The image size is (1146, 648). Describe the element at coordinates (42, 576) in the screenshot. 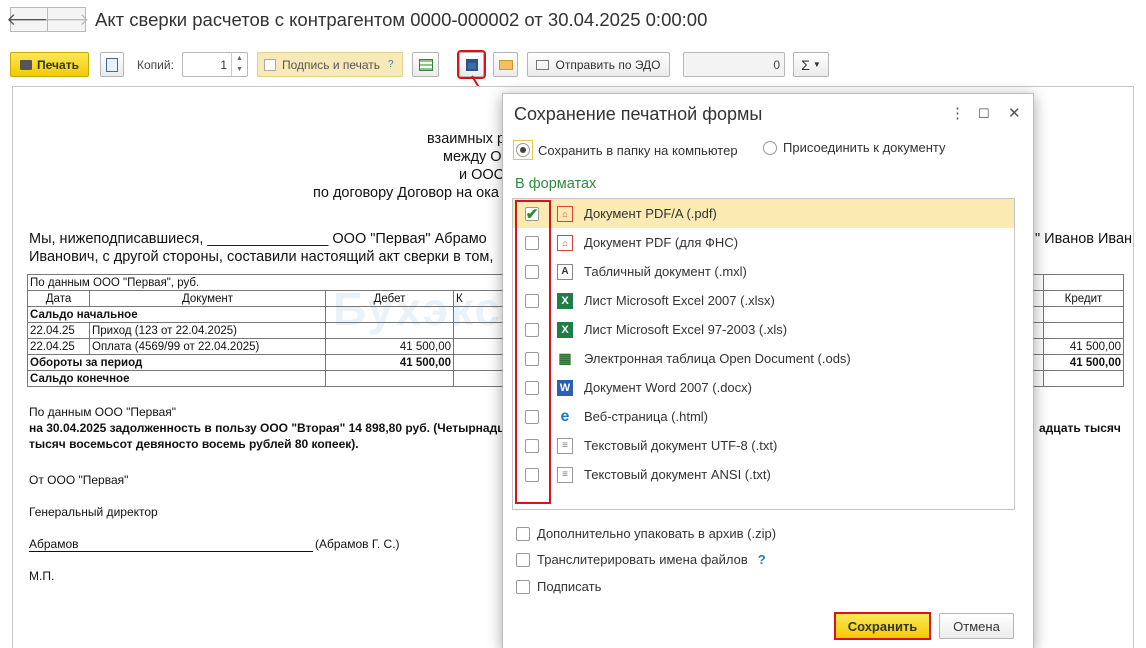

I see `stamp-place: М.П.` at that location.